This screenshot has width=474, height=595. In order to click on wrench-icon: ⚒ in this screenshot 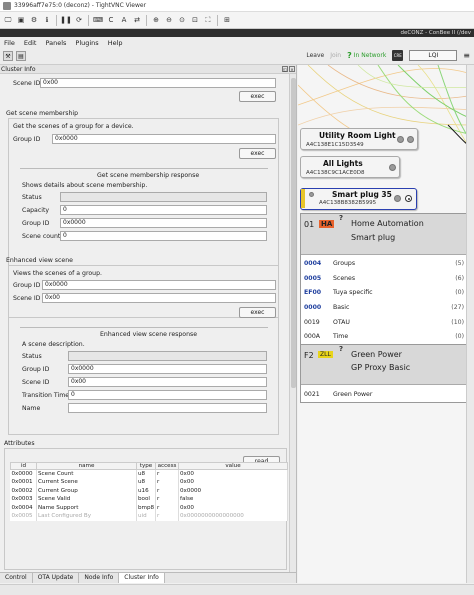, I will do `click(8, 56)`.